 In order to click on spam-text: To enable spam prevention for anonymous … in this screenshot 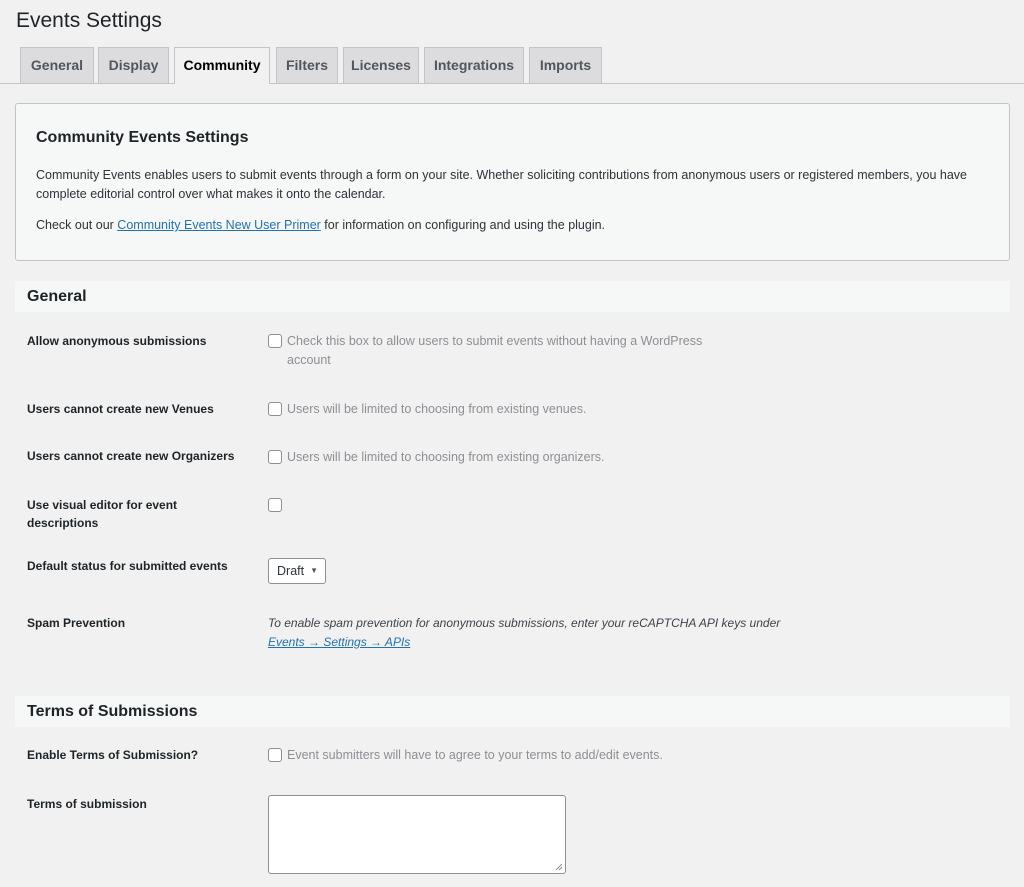, I will do `click(524, 623)`.